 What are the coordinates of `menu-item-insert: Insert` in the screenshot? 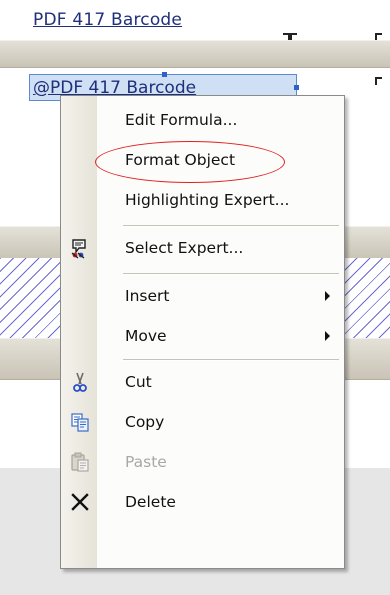 It's located at (202, 296).